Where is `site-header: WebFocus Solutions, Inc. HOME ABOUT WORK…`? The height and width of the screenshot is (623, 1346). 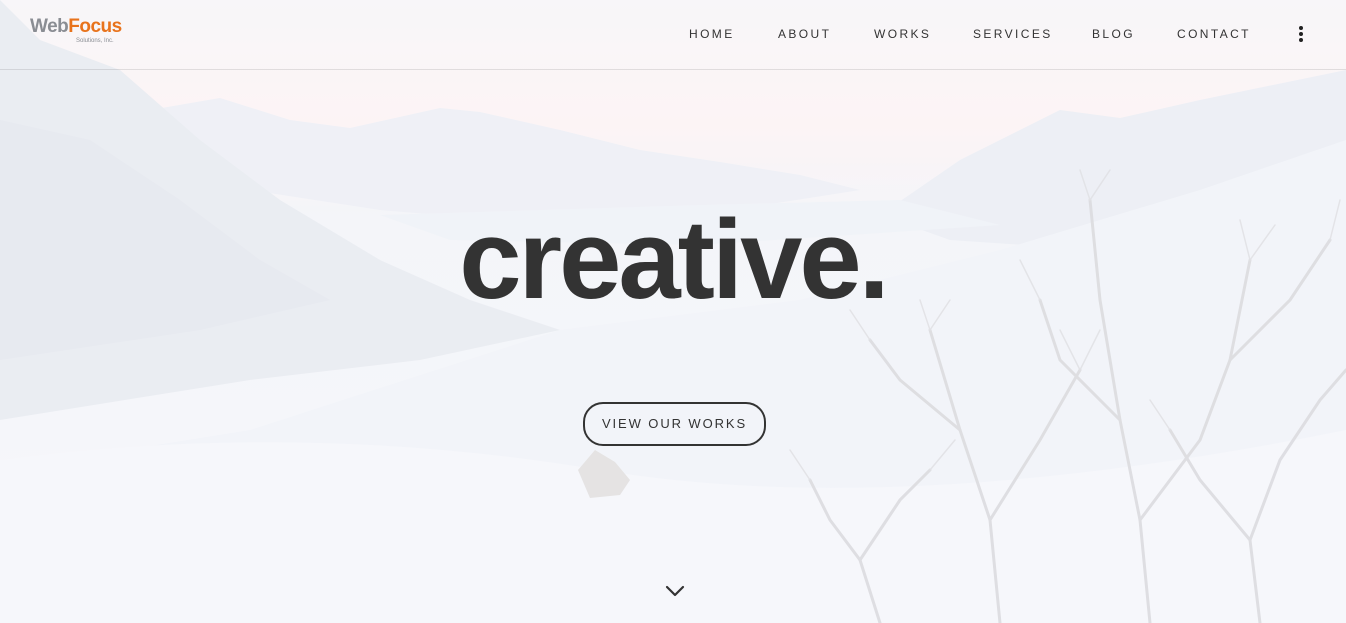 site-header: WebFocus Solutions, Inc. HOME ABOUT WORK… is located at coordinates (673, 35).